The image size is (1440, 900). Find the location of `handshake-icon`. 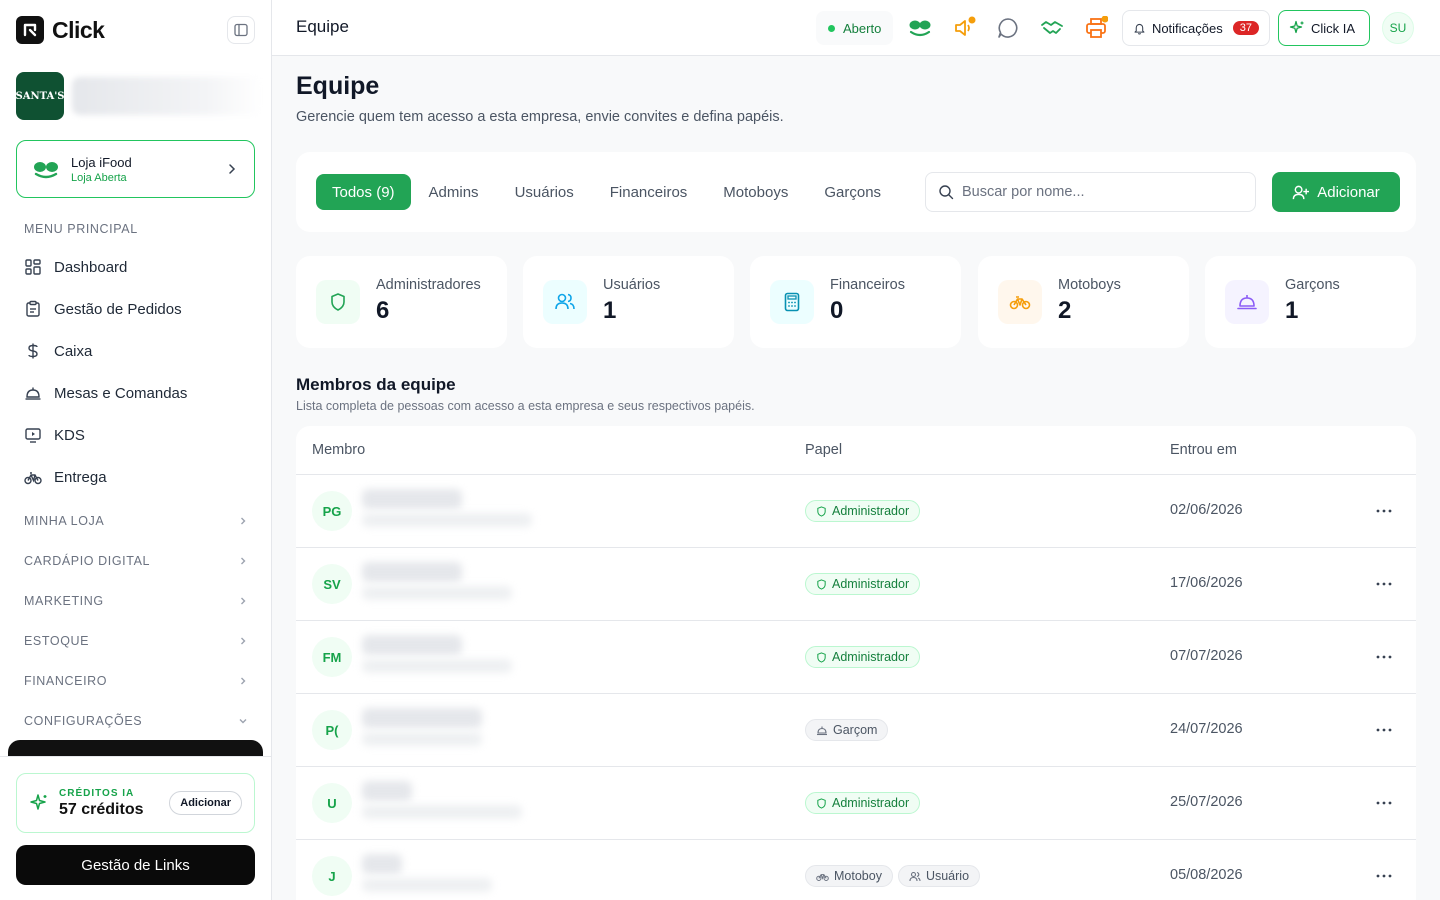

handshake-icon is located at coordinates (1052, 28).